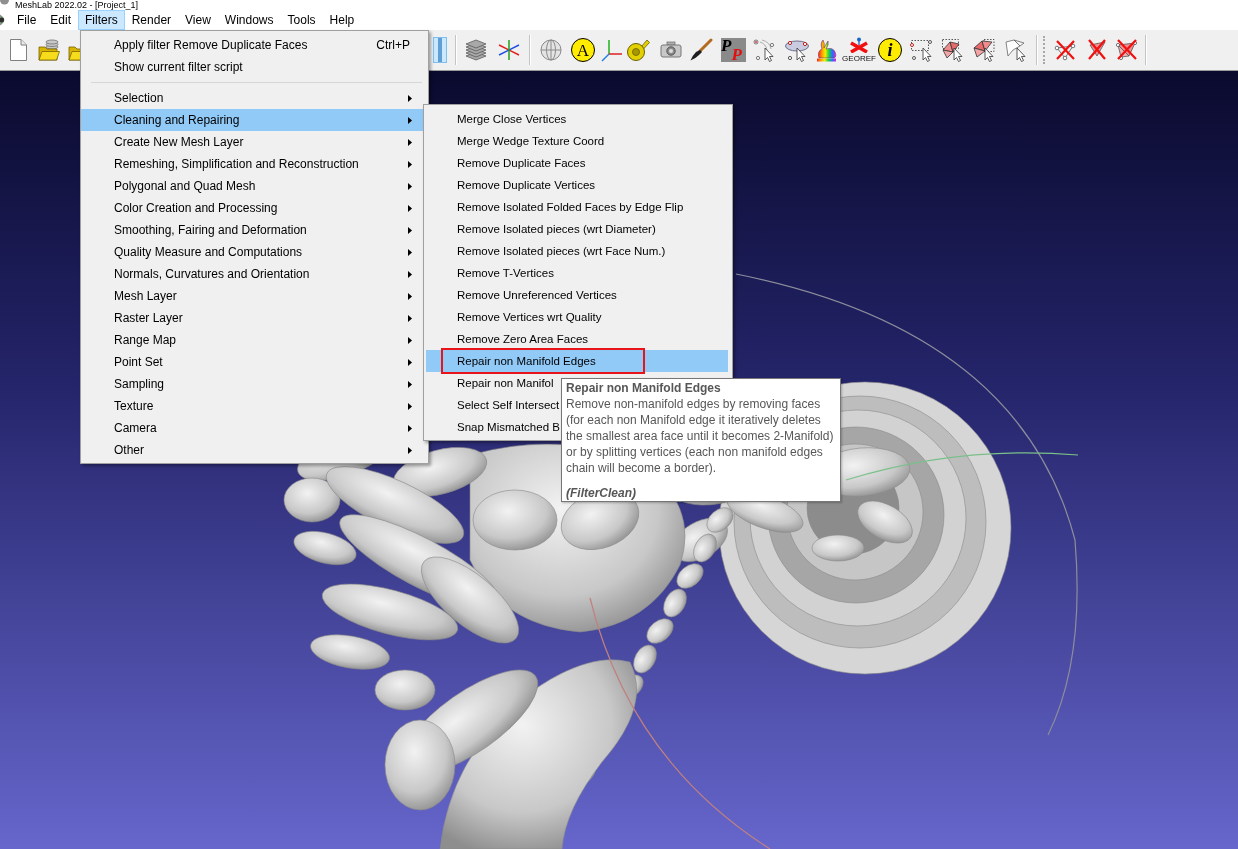  Describe the element at coordinates (577, 295) in the screenshot. I see `menu-item: Remove Unreferenced Vertices` at that location.